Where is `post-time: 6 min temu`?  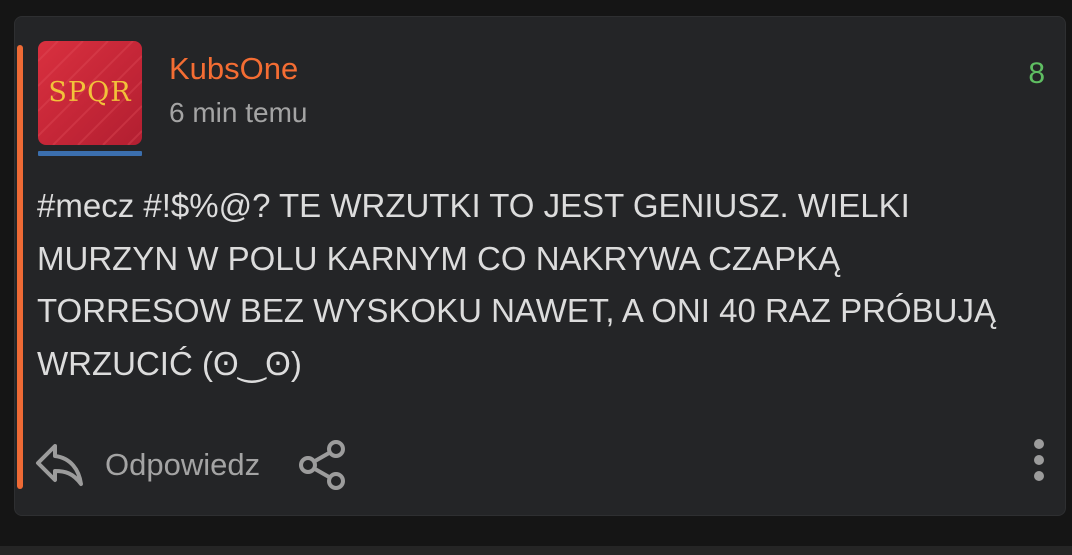 post-time: 6 min temu is located at coordinates (238, 112).